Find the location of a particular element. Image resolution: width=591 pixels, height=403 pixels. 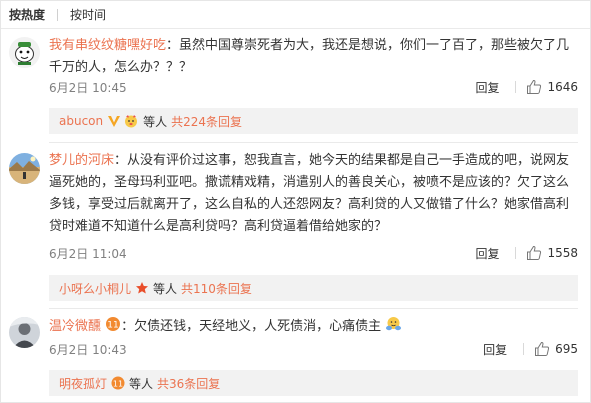

like-count: 1646 is located at coordinates (562, 87).